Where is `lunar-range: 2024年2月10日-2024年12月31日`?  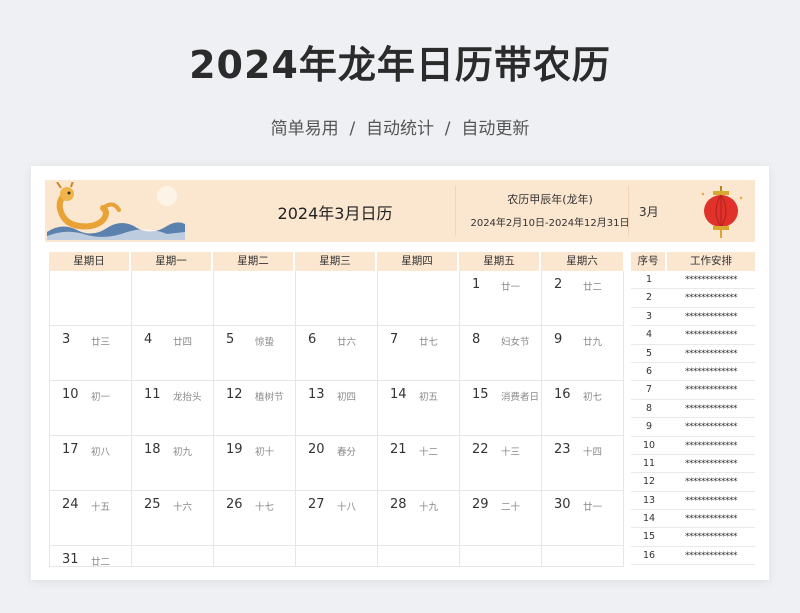
lunar-range: 2024年2月10日-2024年12月31日 is located at coordinates (550, 223).